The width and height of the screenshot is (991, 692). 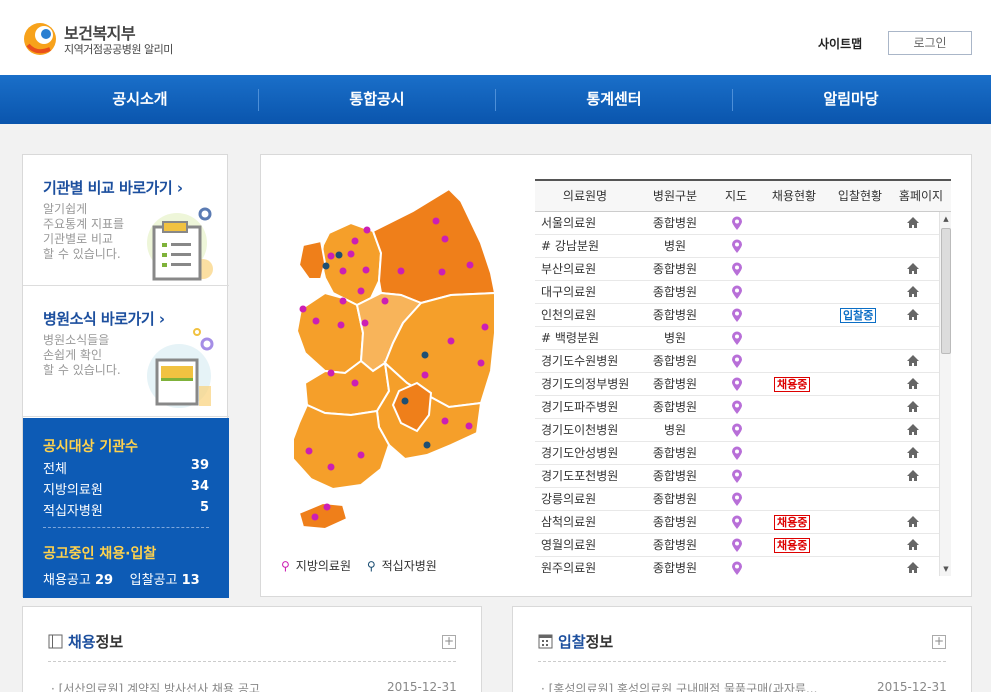 I want to click on map-region-gyeonggi, so click(x=351, y=264).